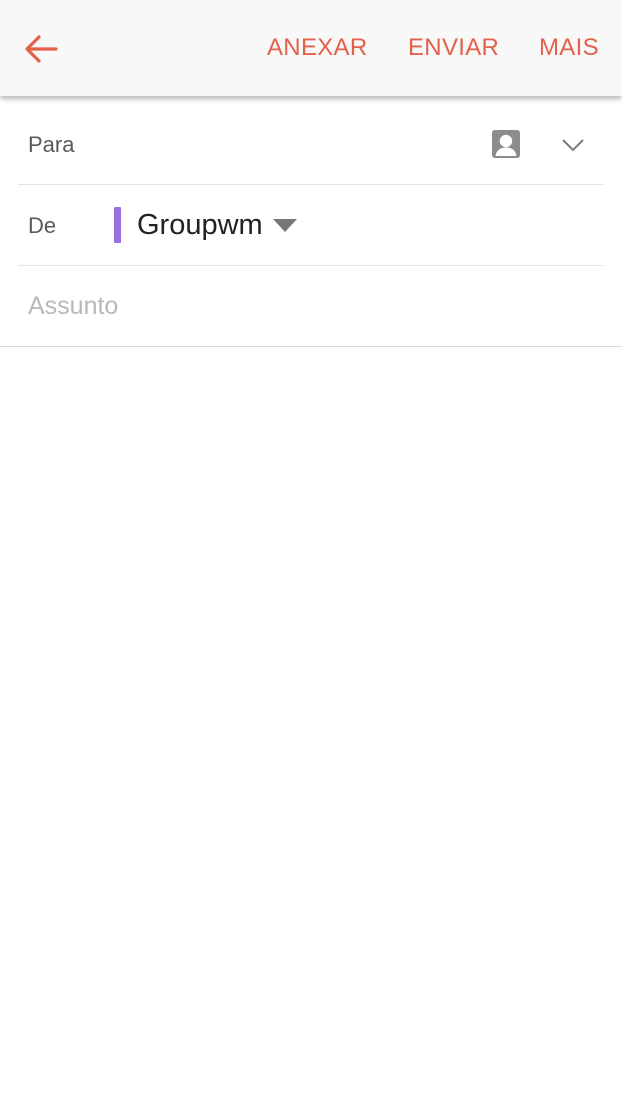  I want to click on from-account-dropdown: Groupwm, so click(217, 225).